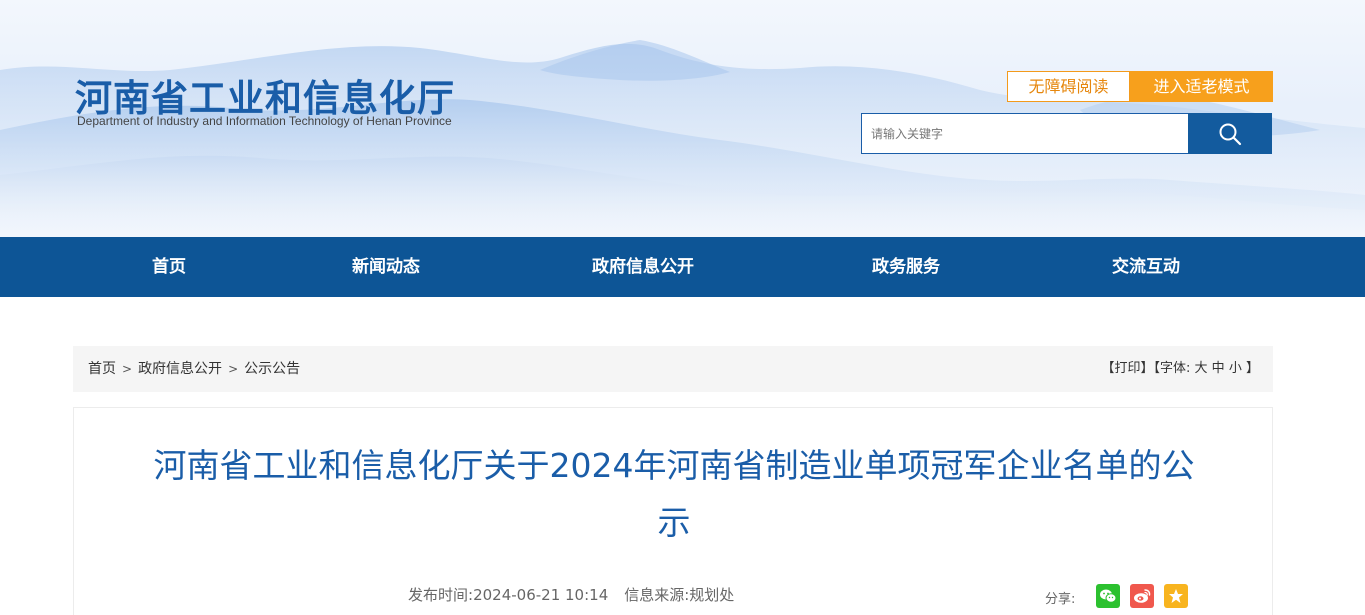 The width and height of the screenshot is (1365, 615). I want to click on breadcrumb-announcements: 公示公告, so click(272, 369).